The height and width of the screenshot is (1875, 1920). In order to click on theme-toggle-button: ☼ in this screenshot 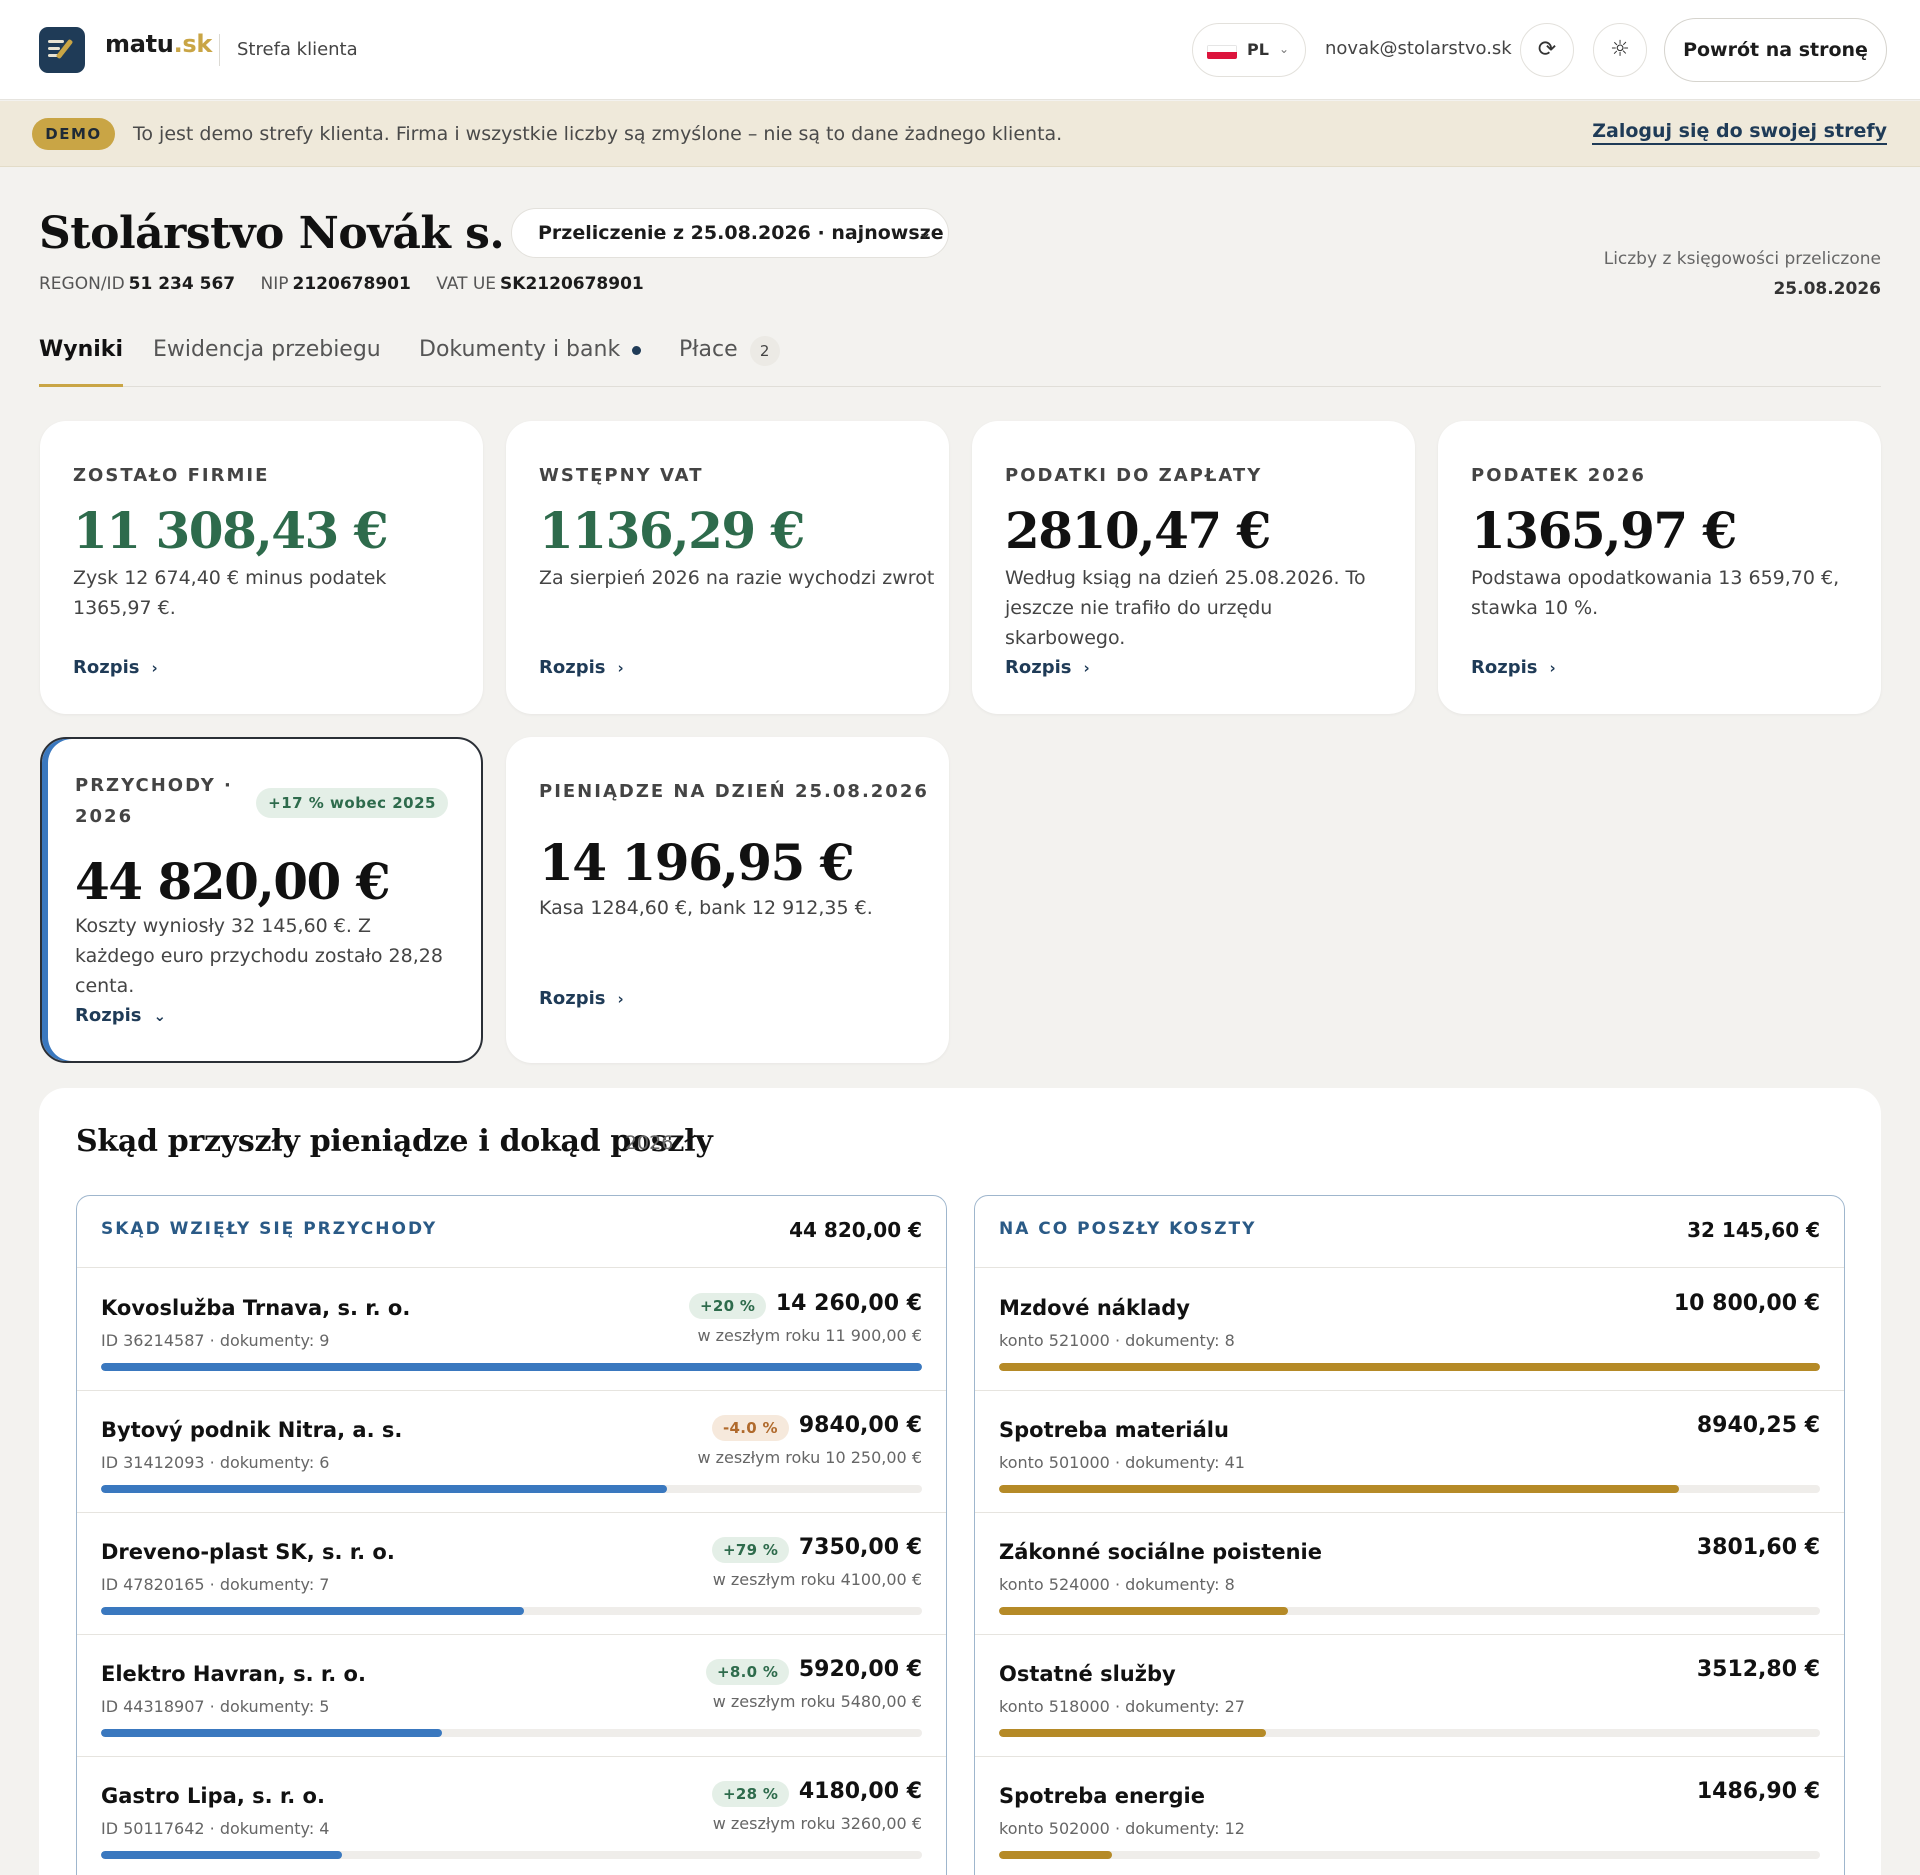, I will do `click(1620, 50)`.